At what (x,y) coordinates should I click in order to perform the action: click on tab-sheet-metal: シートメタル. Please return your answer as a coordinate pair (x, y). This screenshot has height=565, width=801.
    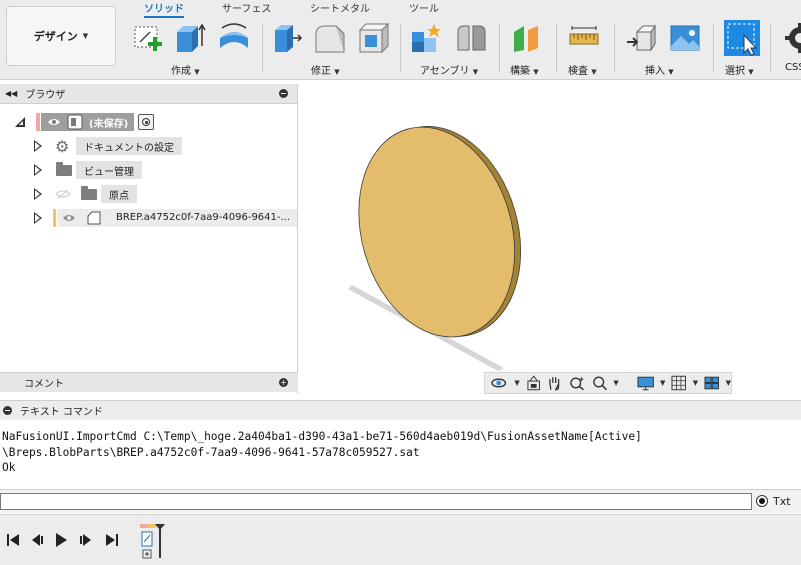
    Looking at the image, I should click on (340, 7).